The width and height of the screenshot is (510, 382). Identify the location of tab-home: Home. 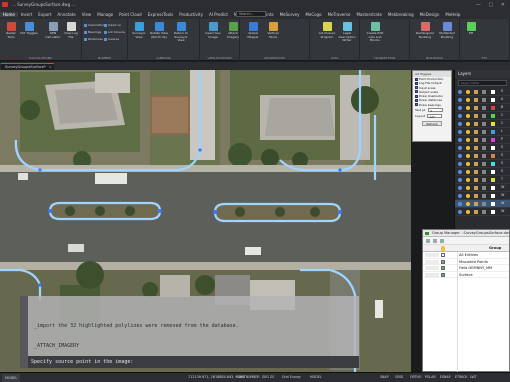
(9, 14).